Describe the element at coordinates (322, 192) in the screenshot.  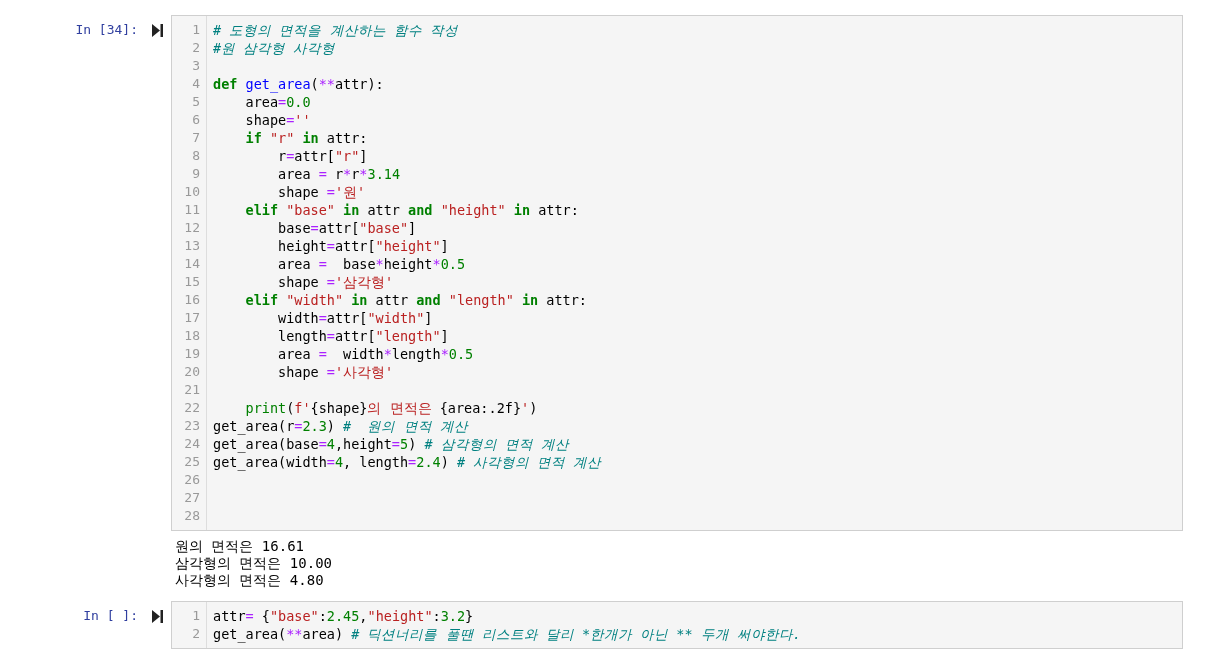
I see `code-line: shape ='원'` at that location.